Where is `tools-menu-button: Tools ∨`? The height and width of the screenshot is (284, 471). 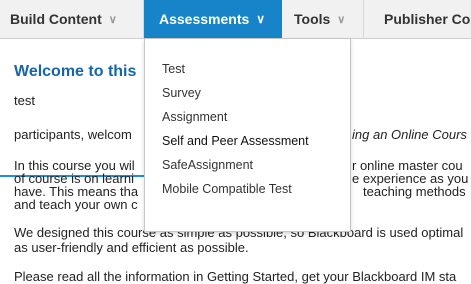 tools-menu-button: Tools ∨ is located at coordinates (323, 19).